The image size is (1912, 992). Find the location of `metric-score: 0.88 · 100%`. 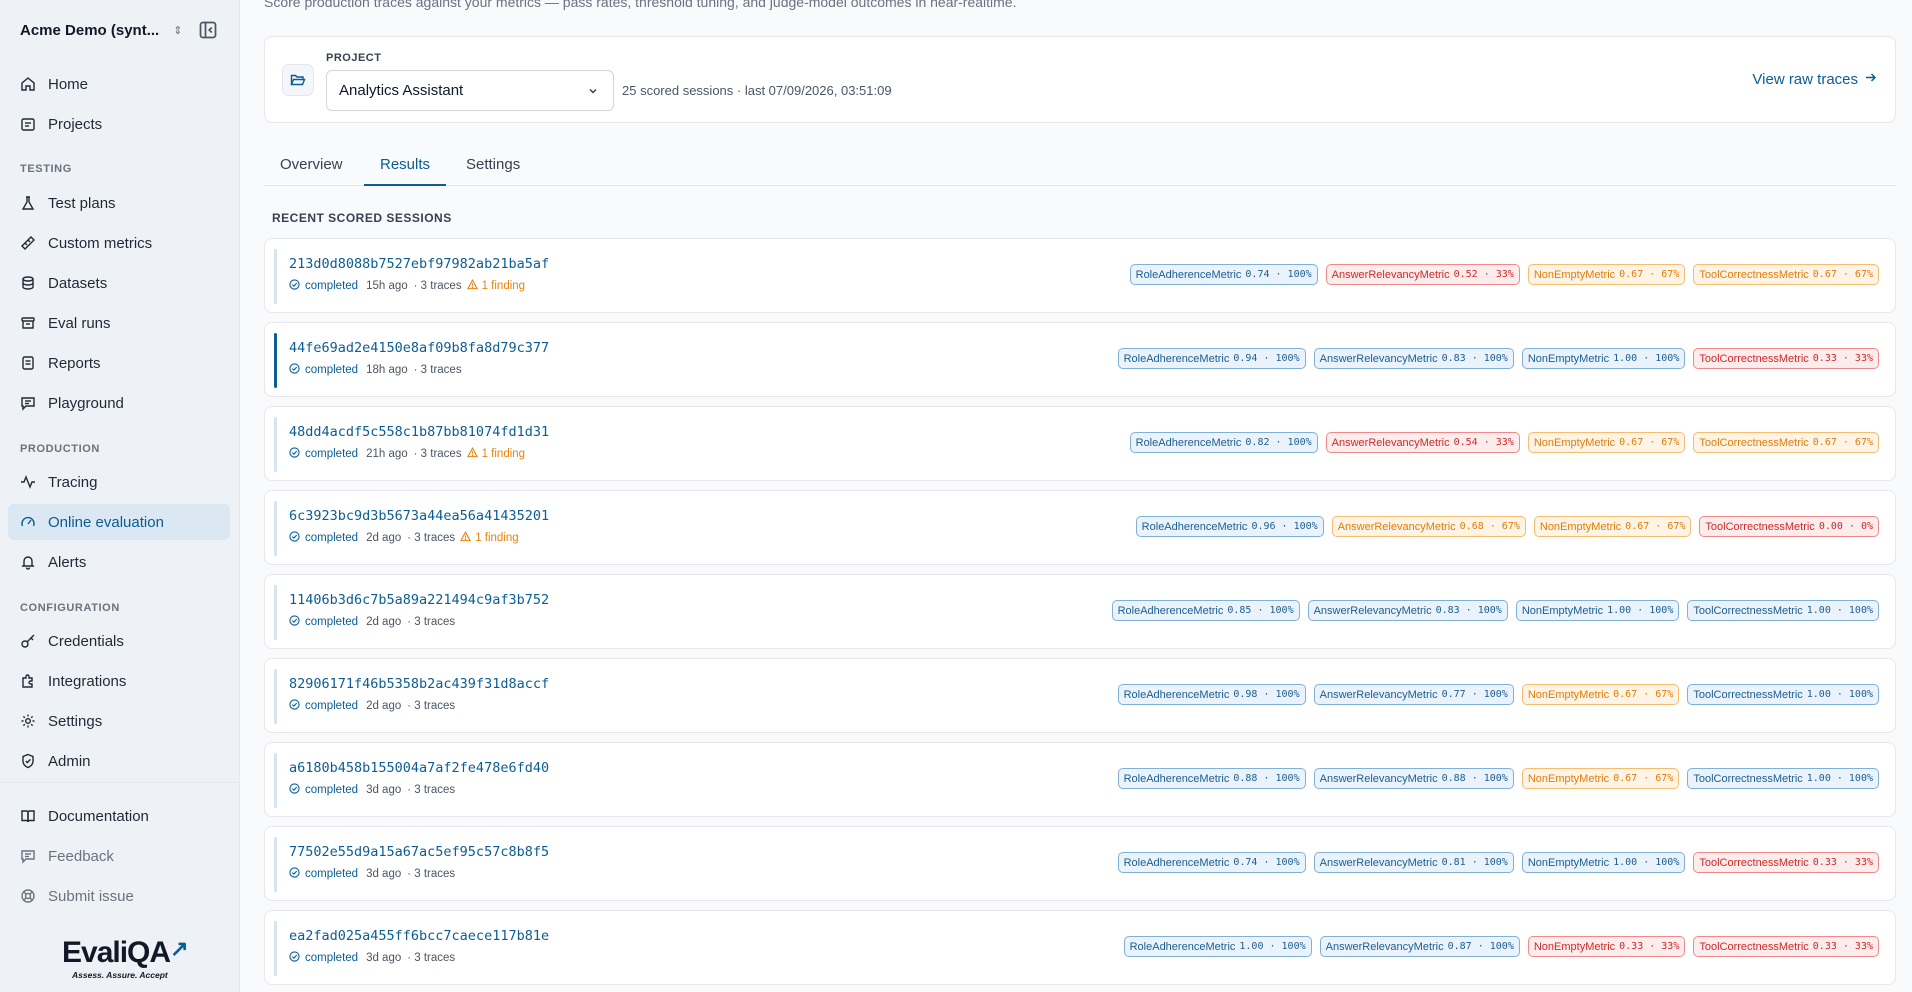

metric-score: 0.88 · 100% is located at coordinates (1474, 778).